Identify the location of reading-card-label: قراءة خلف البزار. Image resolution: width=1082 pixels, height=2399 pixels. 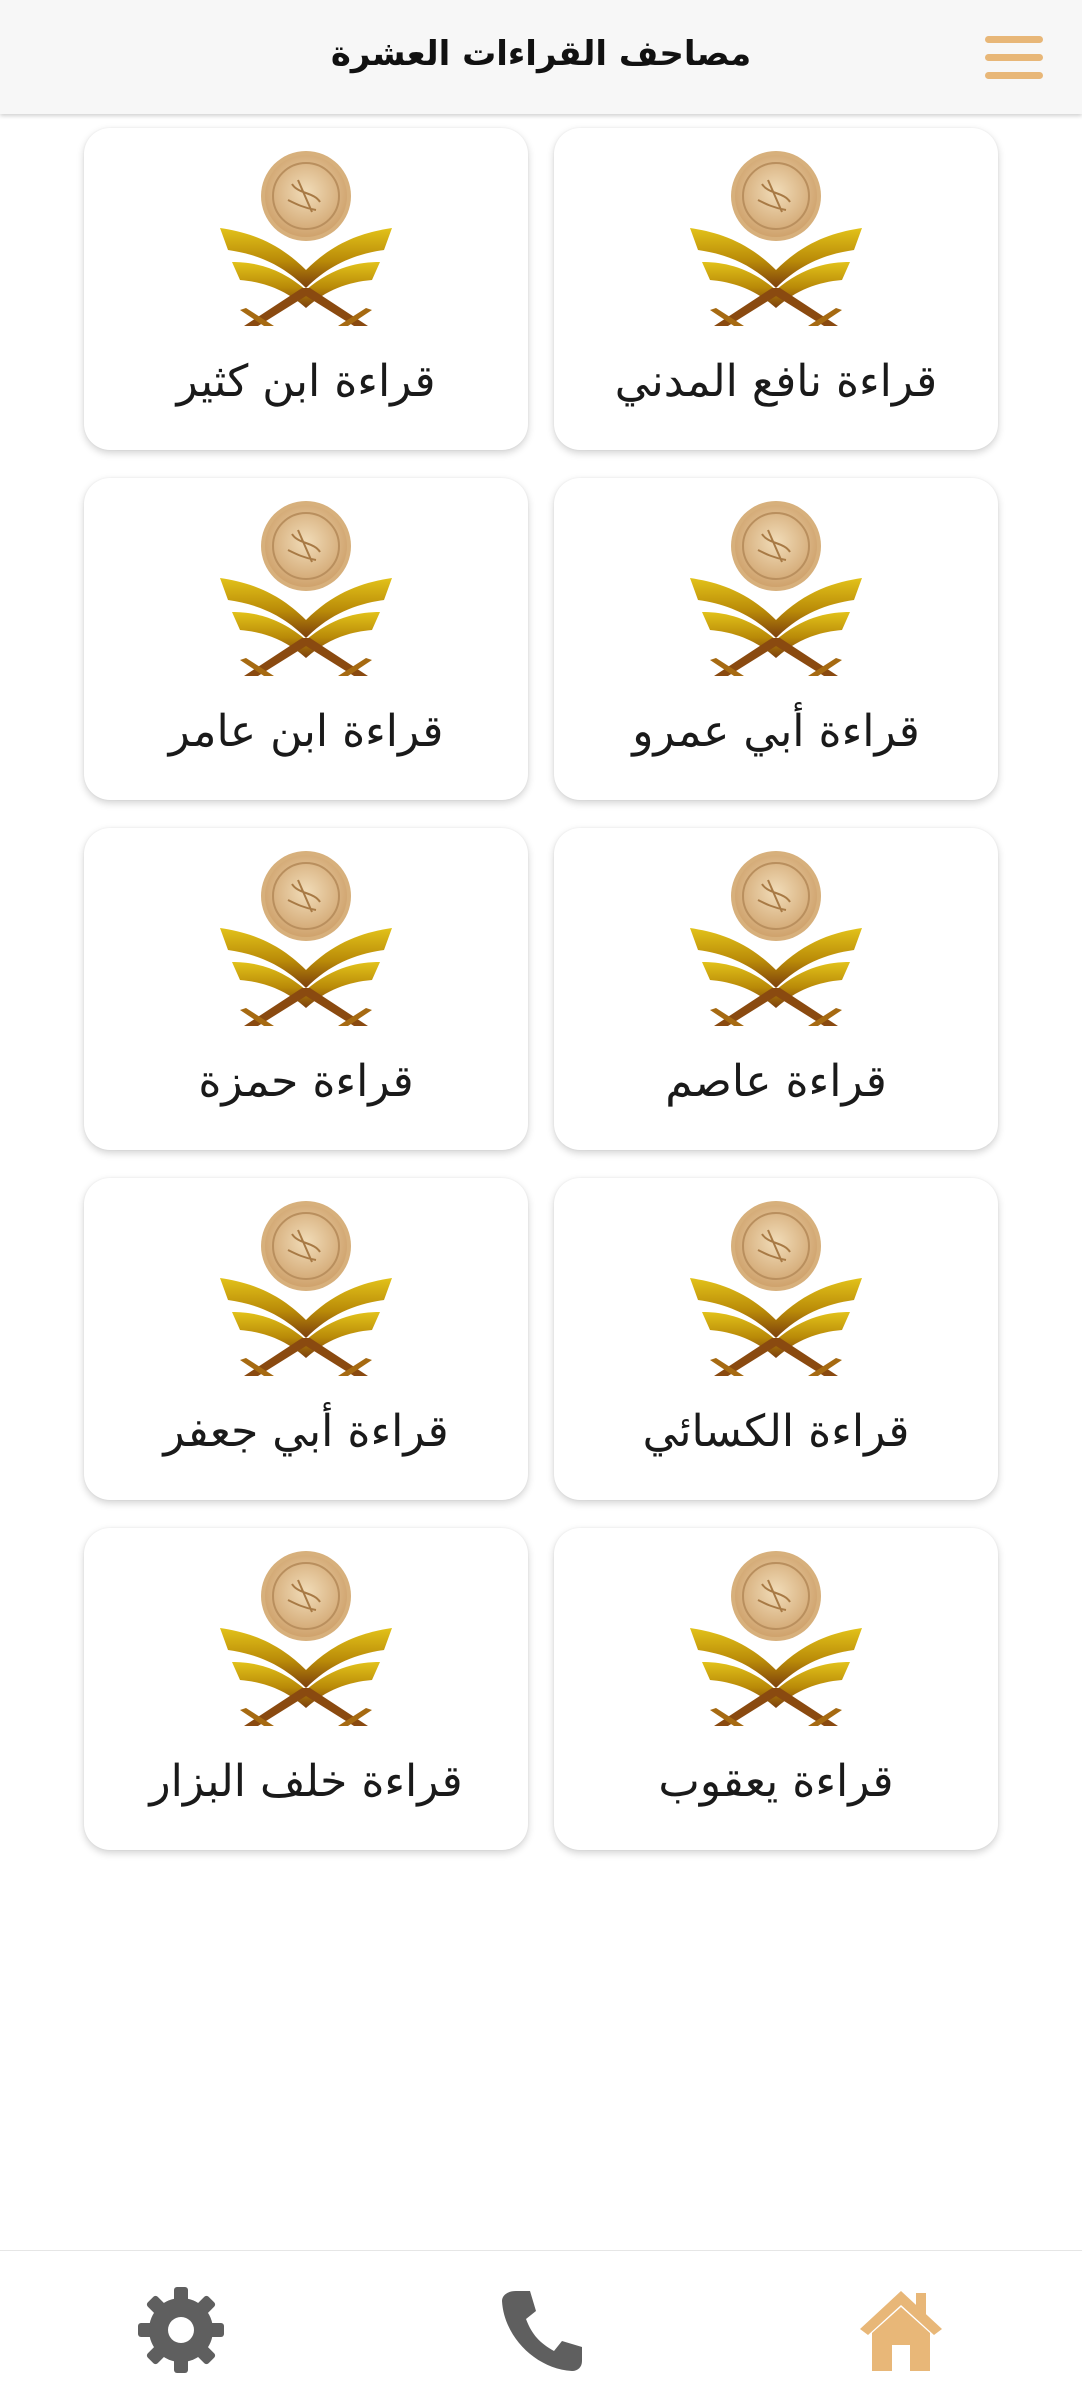
(306, 1781).